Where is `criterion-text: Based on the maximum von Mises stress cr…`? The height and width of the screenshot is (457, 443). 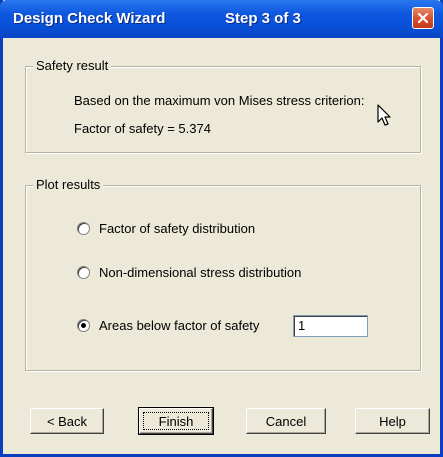
criterion-text: Based on the maximum von Mises stress cr… is located at coordinates (219, 100).